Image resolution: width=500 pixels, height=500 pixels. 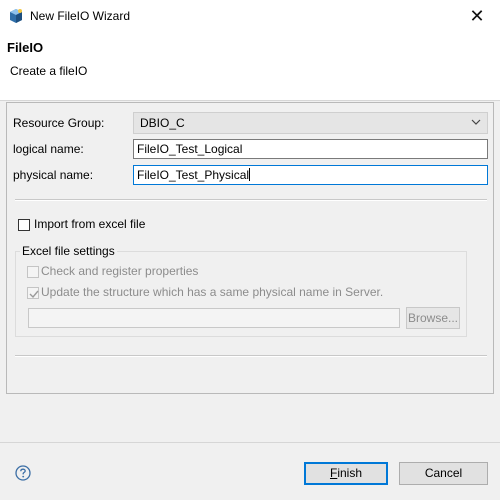 What do you see at coordinates (48, 149) in the screenshot?
I see `logical-name-label: logical name:` at bounding box center [48, 149].